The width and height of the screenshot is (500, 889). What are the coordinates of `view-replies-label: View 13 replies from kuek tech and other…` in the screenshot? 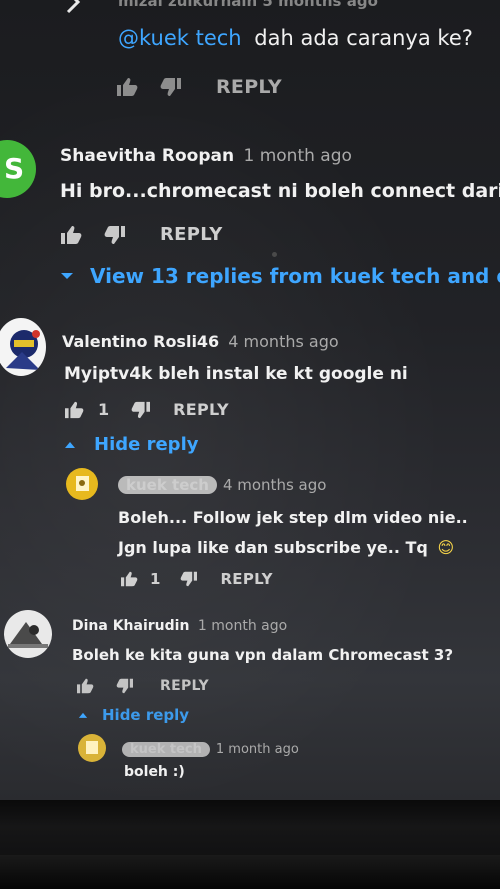 It's located at (295, 276).